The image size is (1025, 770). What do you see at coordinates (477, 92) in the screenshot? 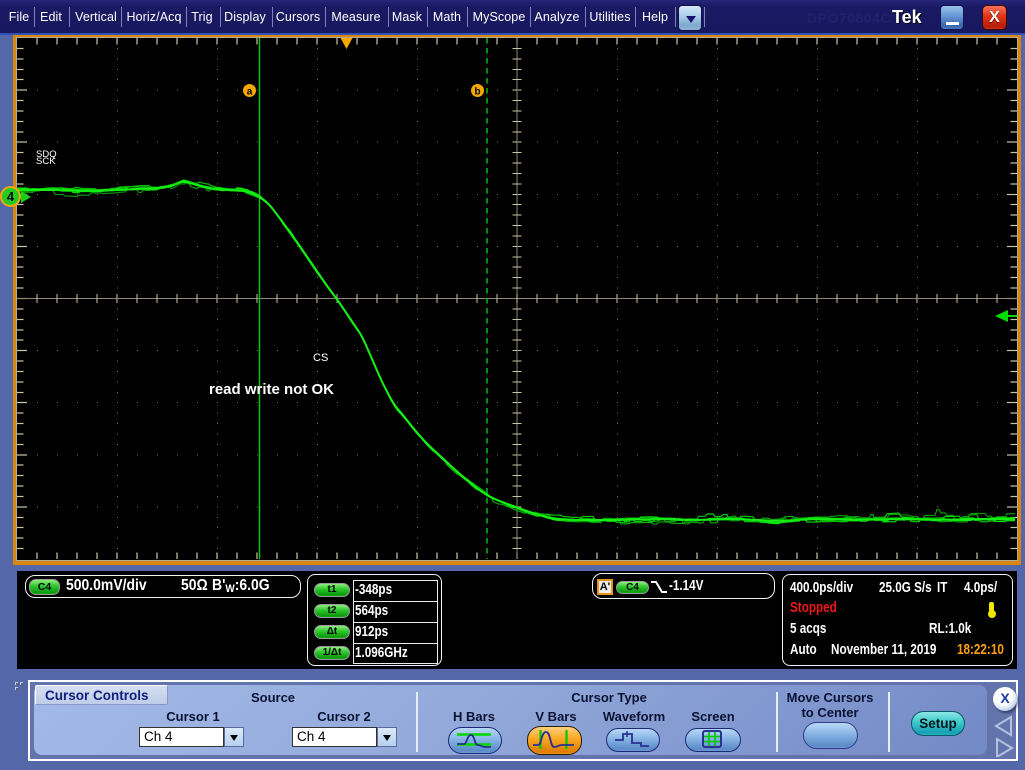
I see `svg-text: b` at bounding box center [477, 92].